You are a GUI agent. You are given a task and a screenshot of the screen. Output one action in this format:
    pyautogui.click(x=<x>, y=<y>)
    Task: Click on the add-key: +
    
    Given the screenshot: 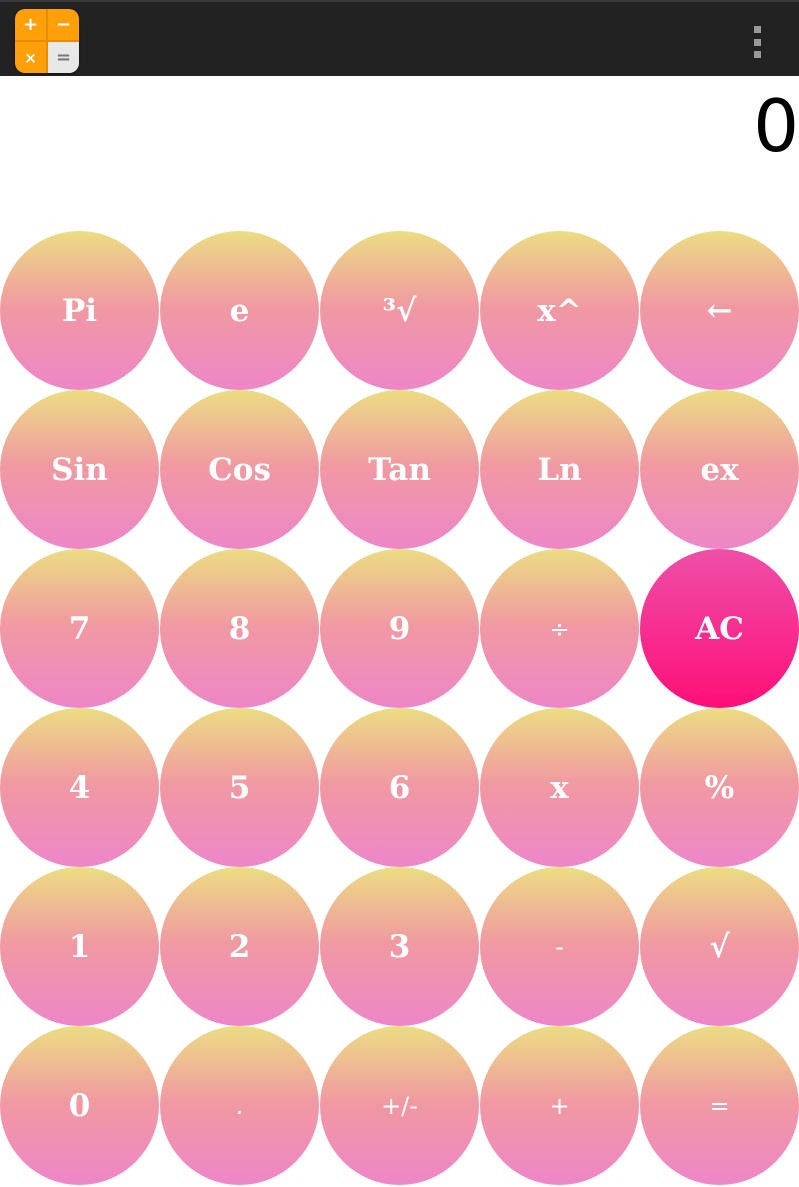 What is the action you would take?
    pyautogui.click(x=559, y=1105)
    